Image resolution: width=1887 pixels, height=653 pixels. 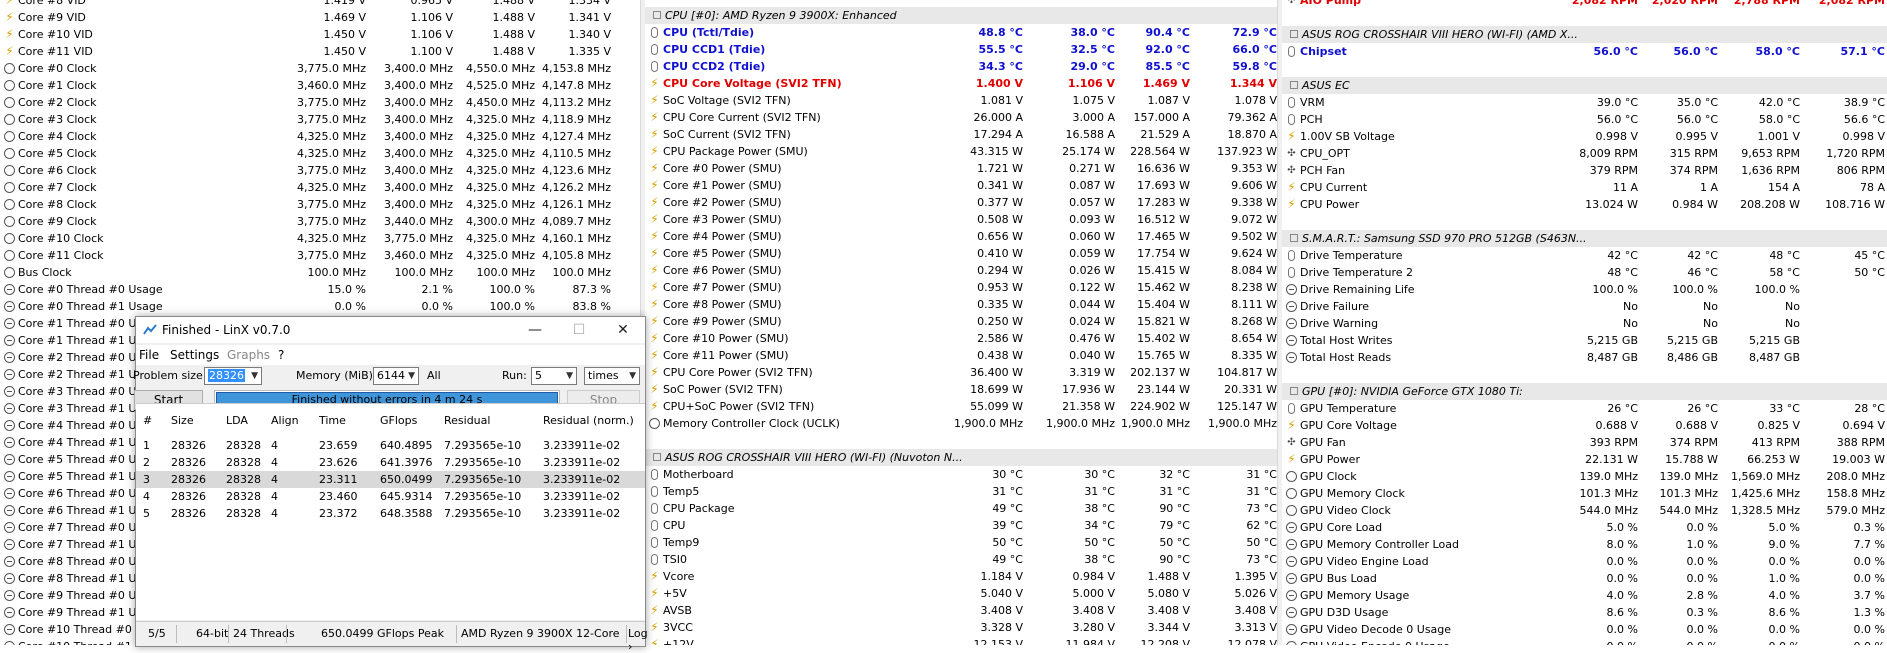 What do you see at coordinates (1584, 272) in the screenshot?
I see `sensor-row: Drive Temperature 2 48 °C 46 °C 58 °C 50 °C` at bounding box center [1584, 272].